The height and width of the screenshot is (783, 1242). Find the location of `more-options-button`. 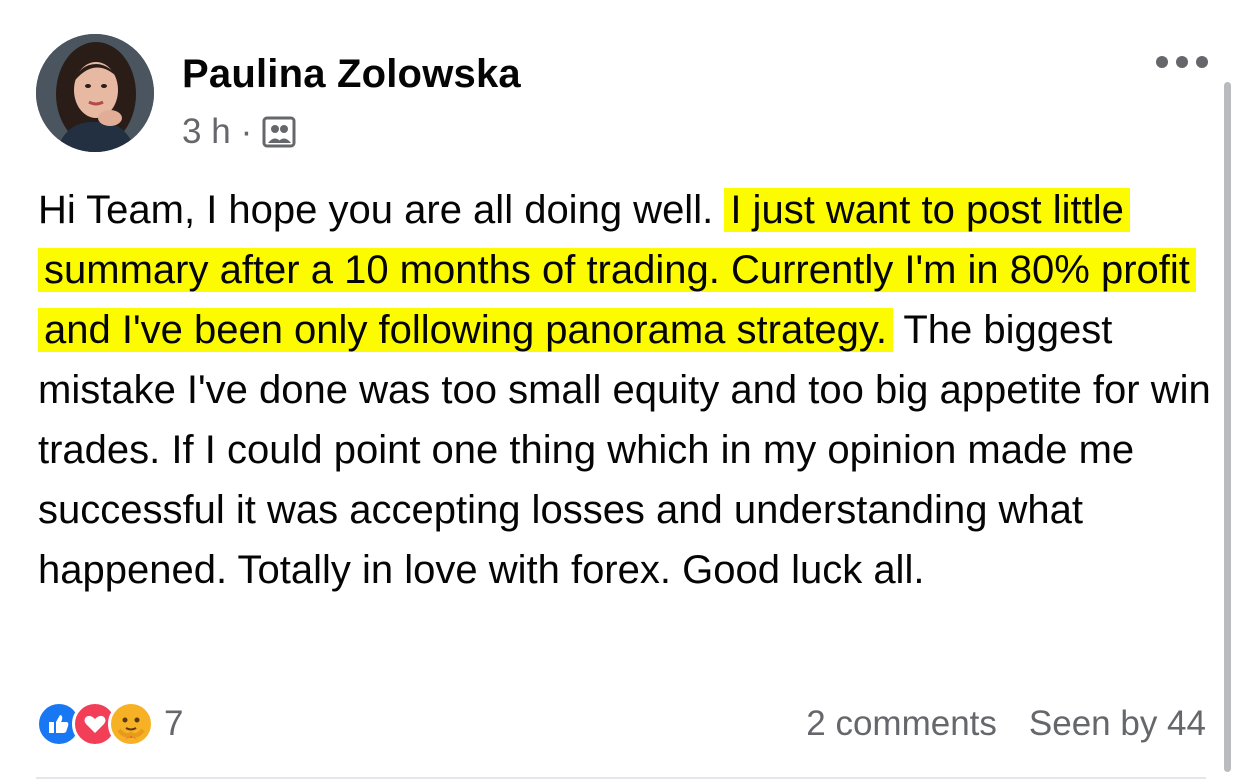

more-options-button is located at coordinates (1182, 62).